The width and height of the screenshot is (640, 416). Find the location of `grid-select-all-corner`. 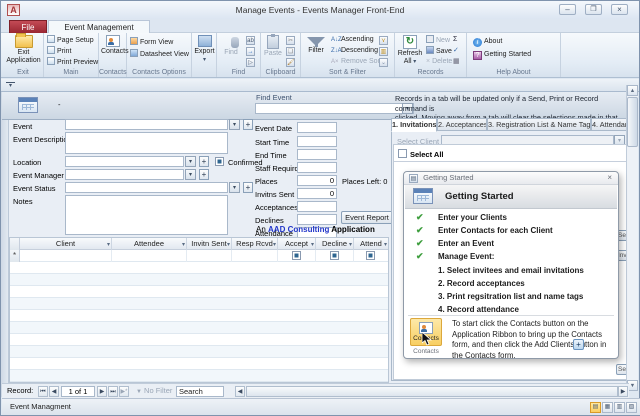

grid-select-all-corner is located at coordinates (15, 244).